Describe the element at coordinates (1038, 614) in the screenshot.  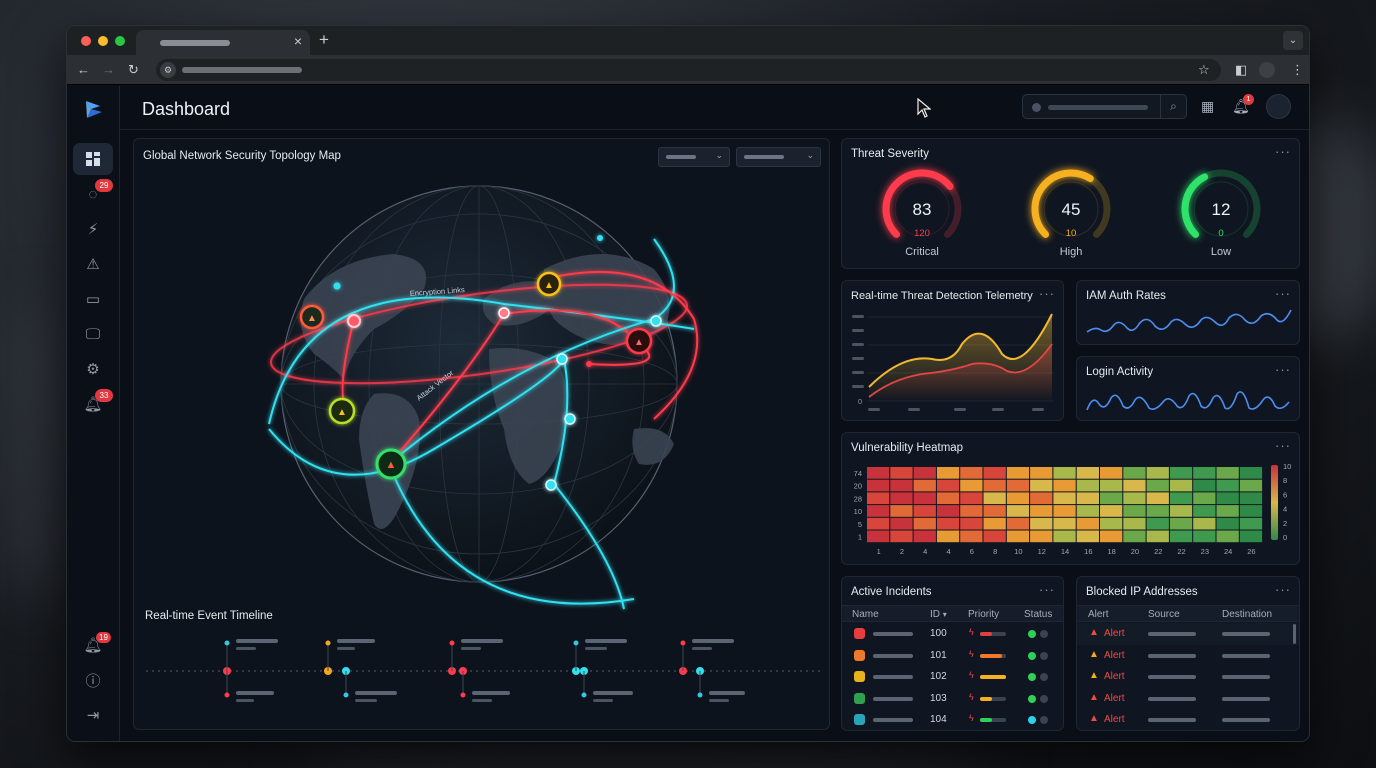
I see `column-header-status: Status` at that location.